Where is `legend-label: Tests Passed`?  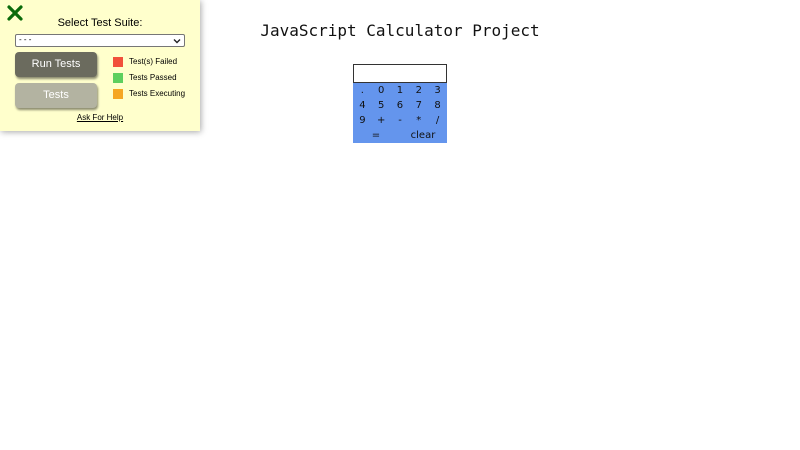
legend-label: Tests Passed is located at coordinates (153, 77).